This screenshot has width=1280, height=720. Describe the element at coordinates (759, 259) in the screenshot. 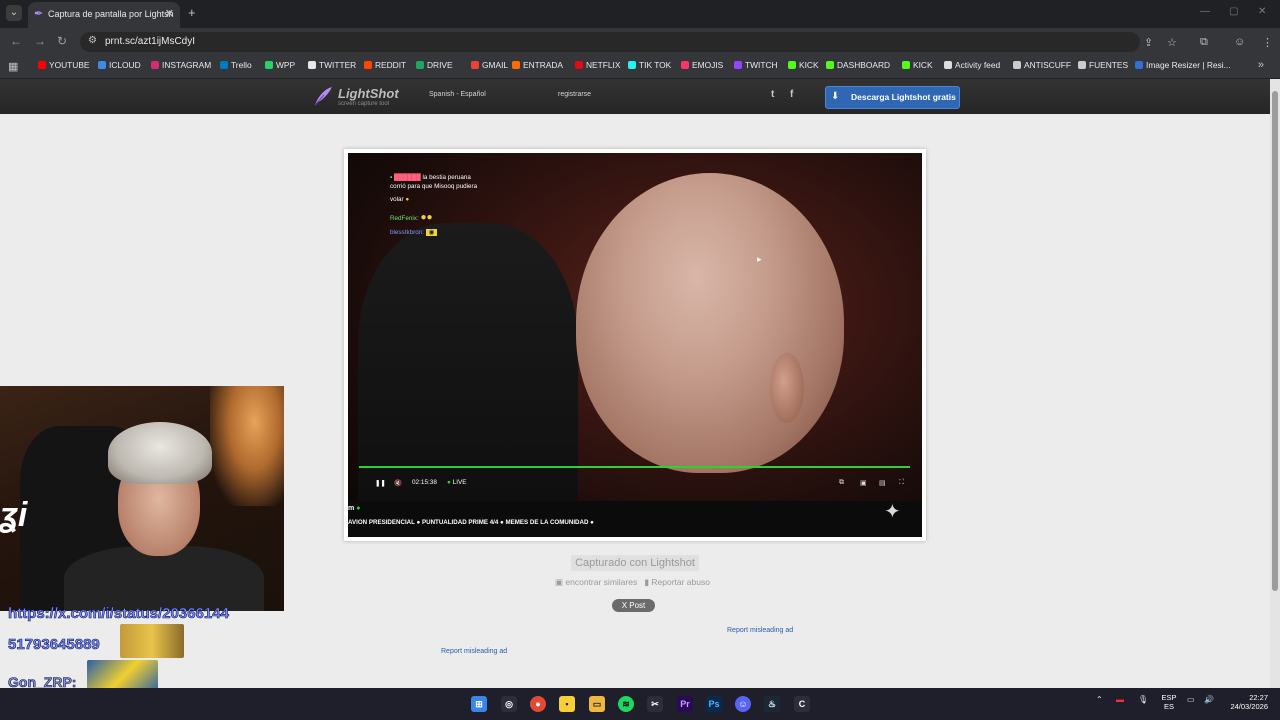

I see `mouse-cursor-icon: ▸` at that location.